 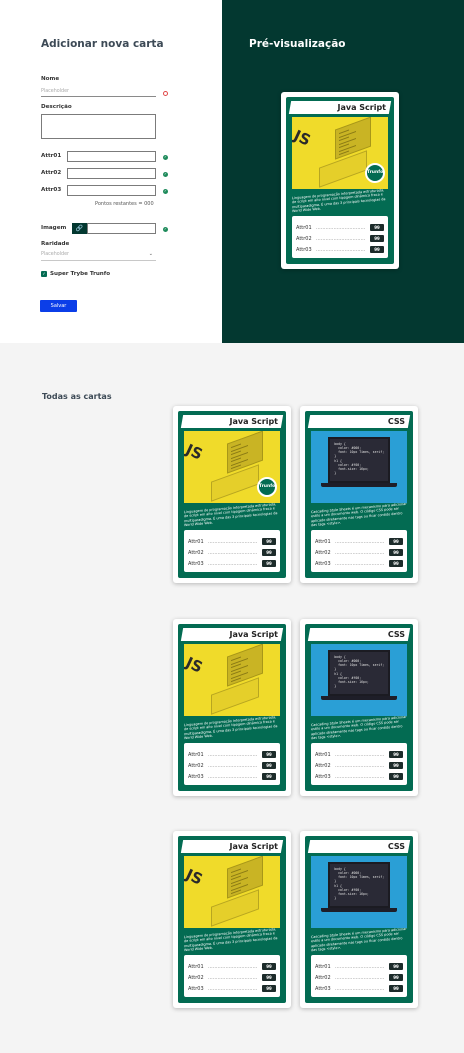 What do you see at coordinates (51, 156) in the screenshot?
I see `attr1-label: Attr01` at bounding box center [51, 156].